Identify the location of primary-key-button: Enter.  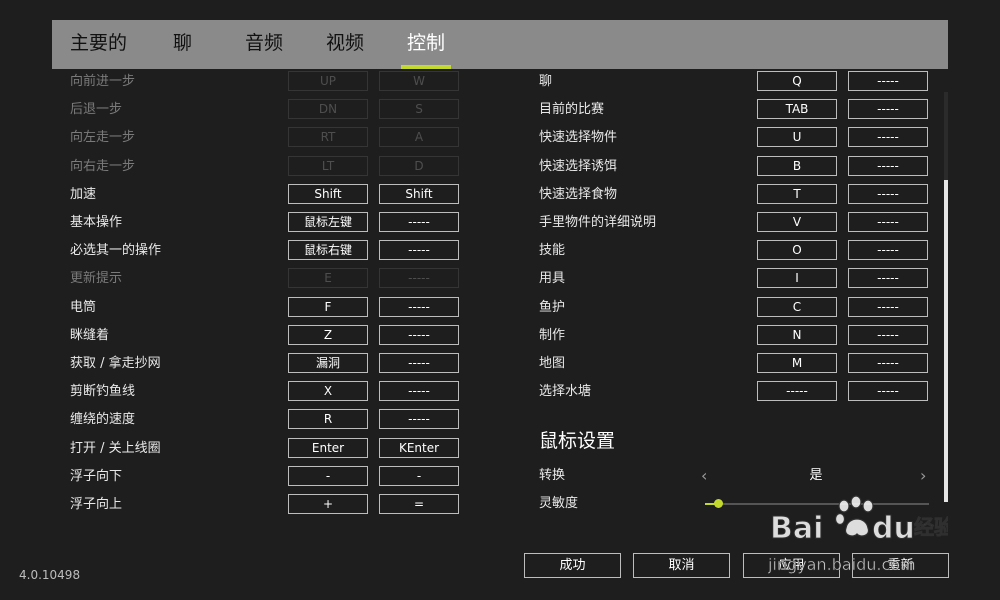
(328, 447).